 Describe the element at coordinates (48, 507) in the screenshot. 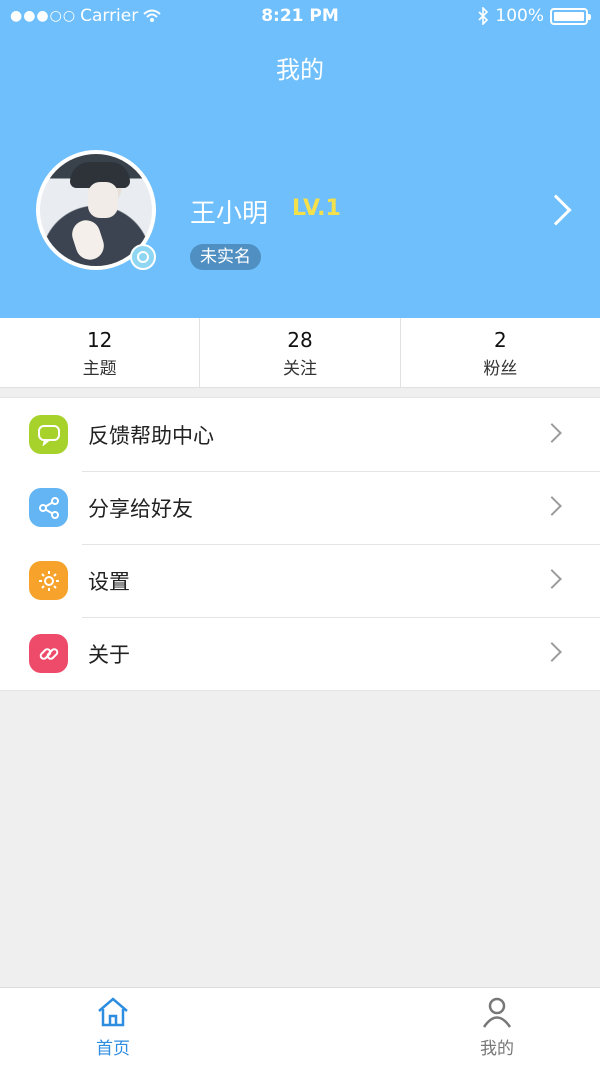

I see `share-icon` at that location.